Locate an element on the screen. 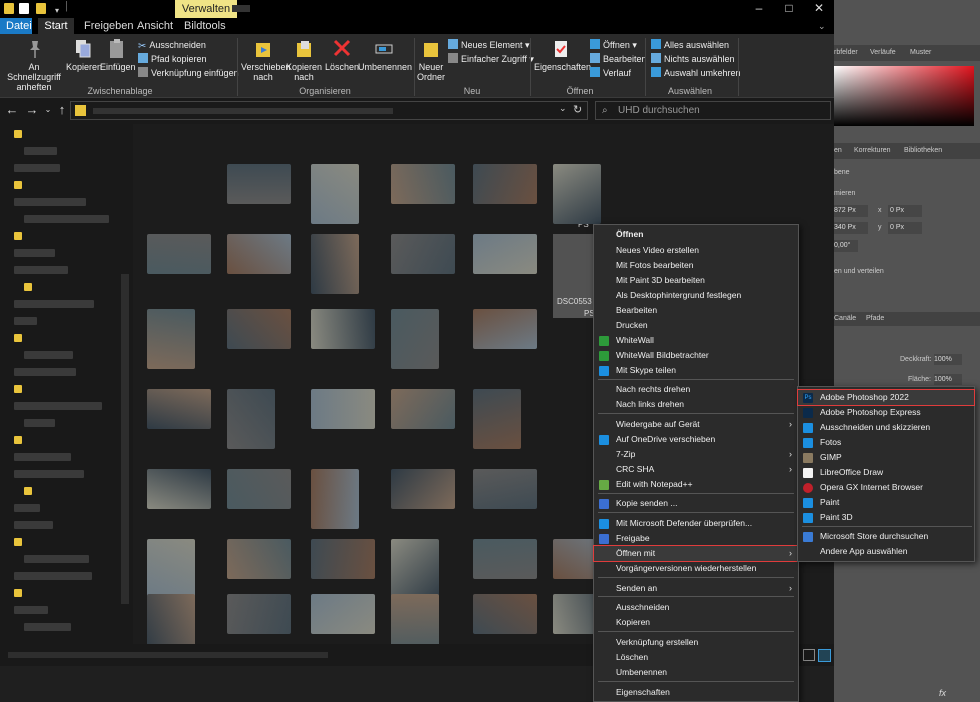  ribbon-expand-icon: ⌄ is located at coordinates (822, 26).